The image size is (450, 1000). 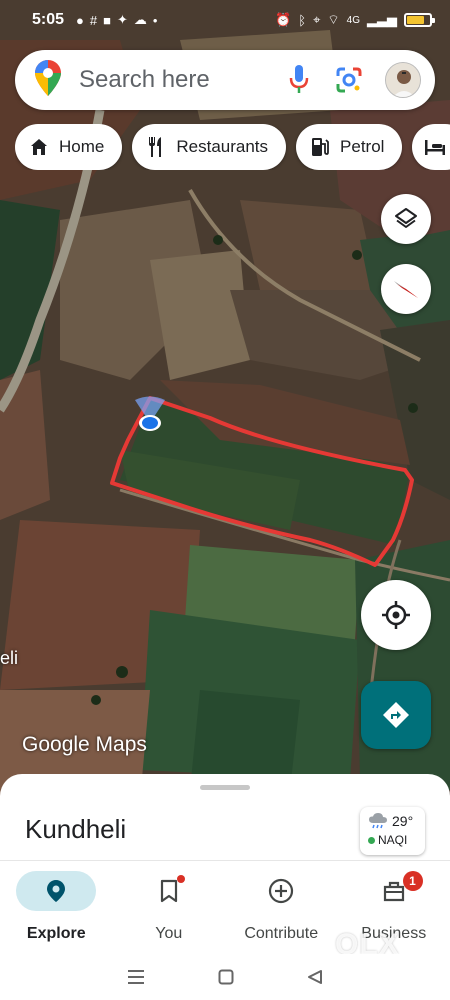 I want to click on location-icon: ⌖, so click(x=317, y=19).